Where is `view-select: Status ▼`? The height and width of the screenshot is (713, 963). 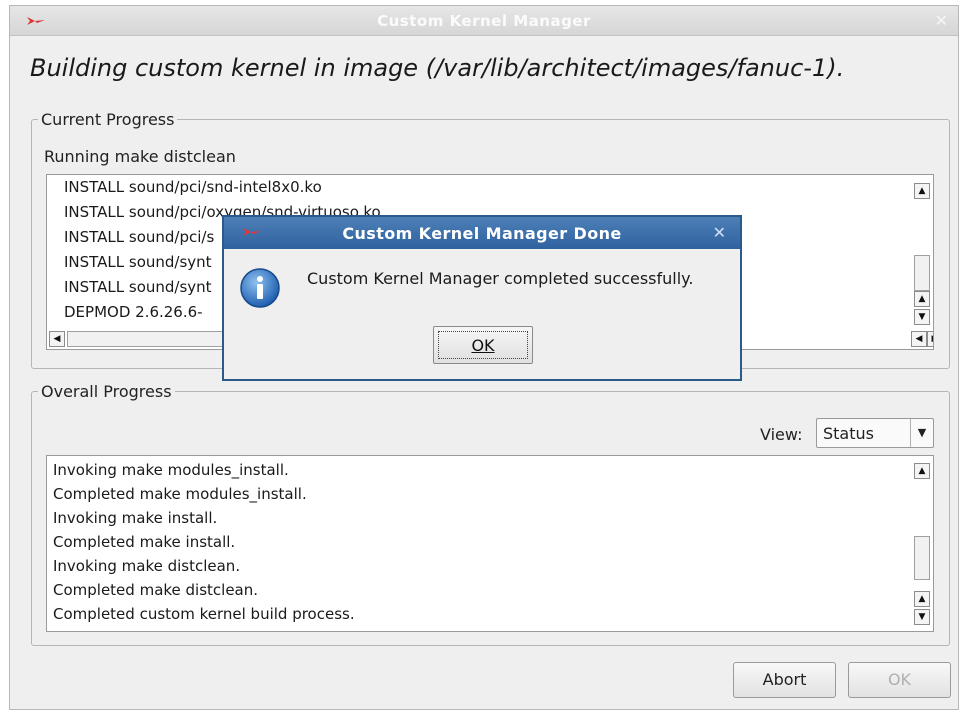
view-select: Status ▼ is located at coordinates (875, 433).